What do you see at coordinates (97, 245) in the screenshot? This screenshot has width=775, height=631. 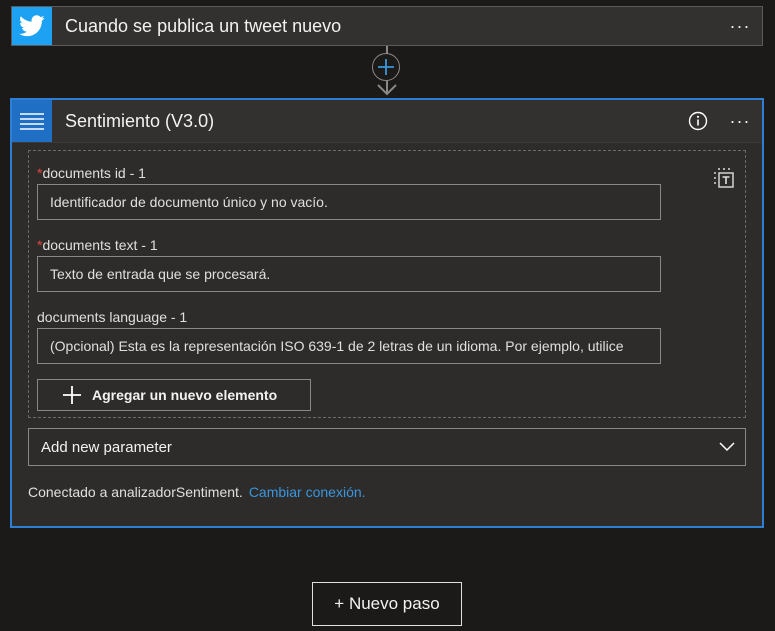 I see `documents-text-label: *documents text - 1` at bounding box center [97, 245].